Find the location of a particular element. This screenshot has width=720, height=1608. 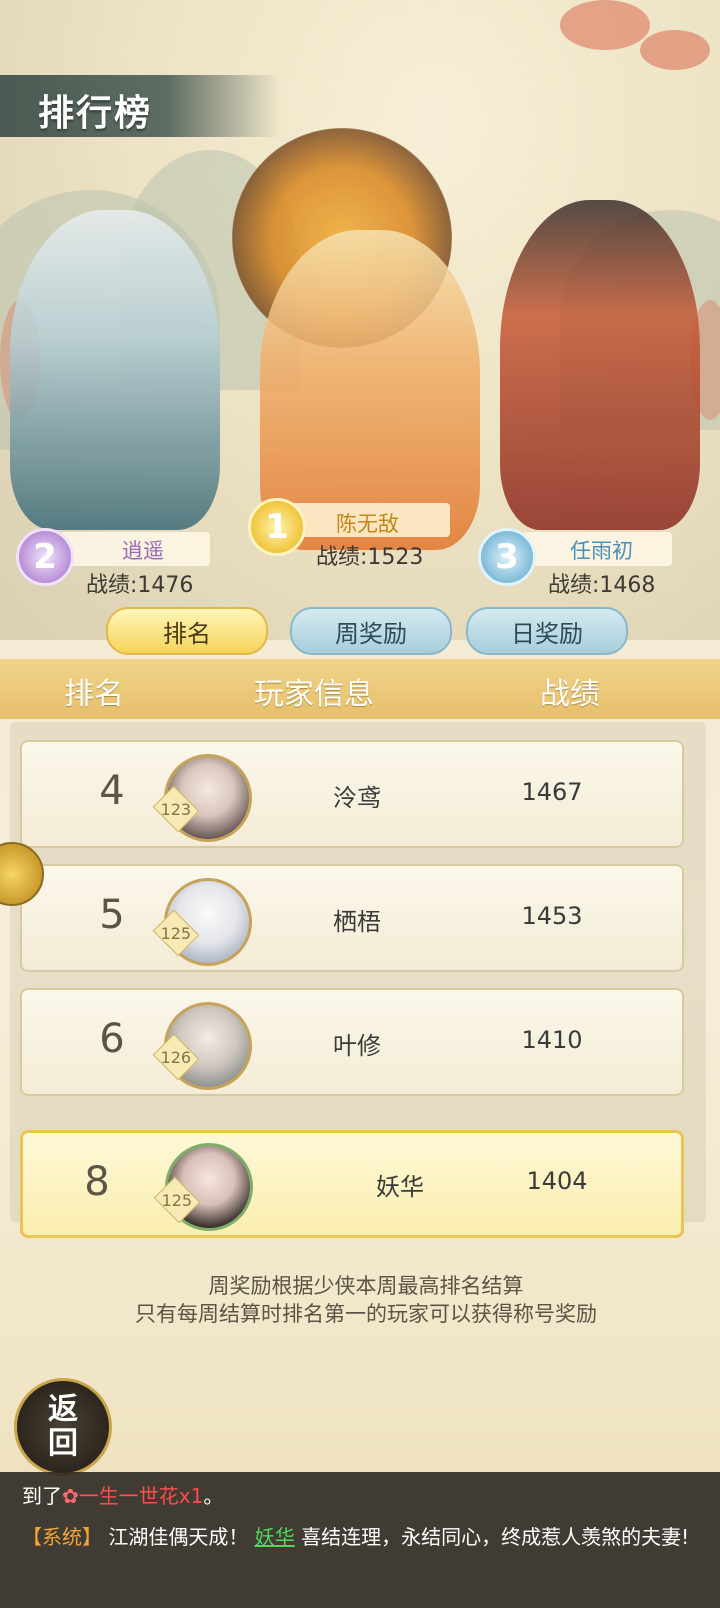

table-row: 4 123 泠鸢 1467 is located at coordinates (352, 794).